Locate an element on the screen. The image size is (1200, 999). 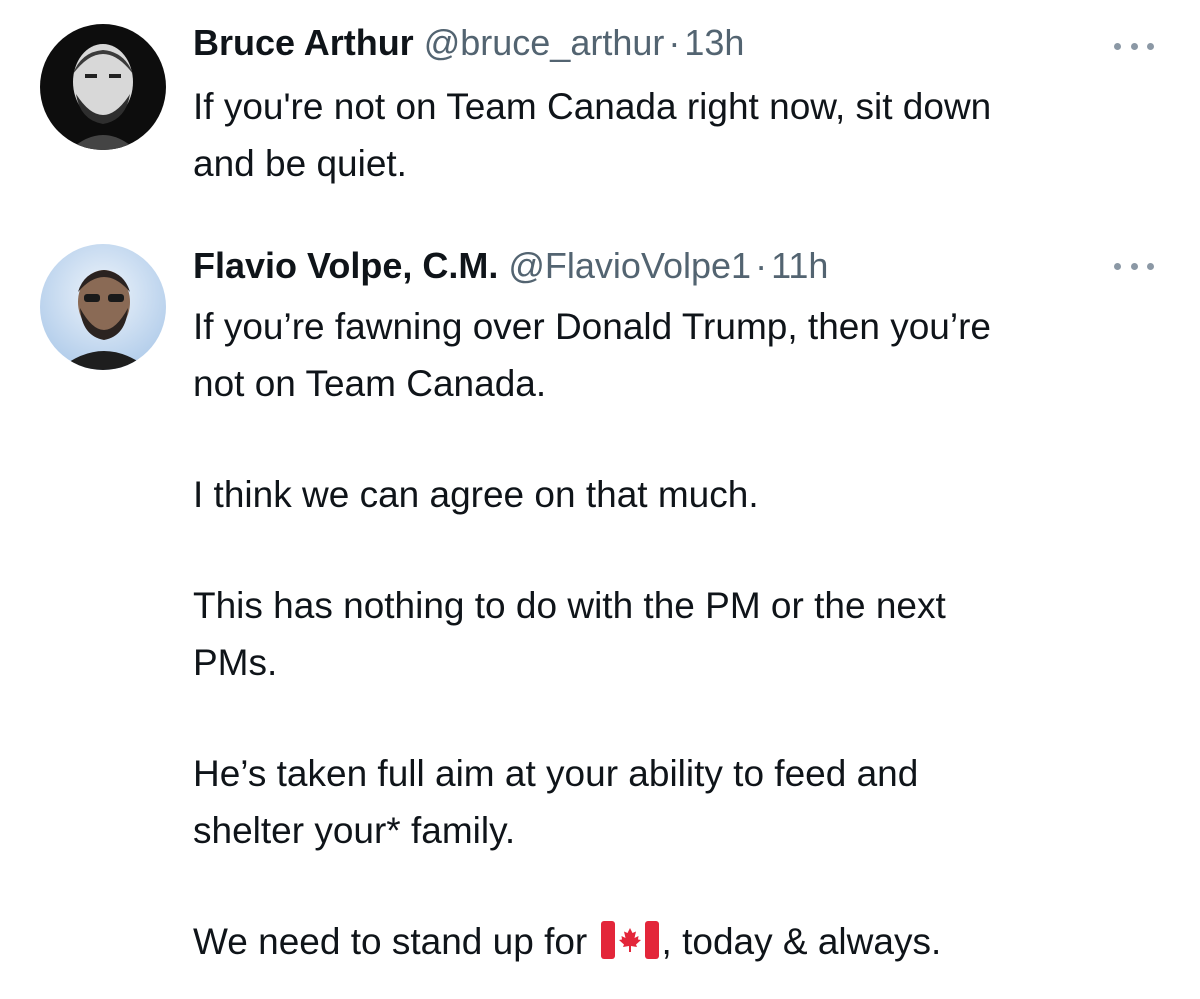
tweet-text-line: PMs. is located at coordinates (235, 662).